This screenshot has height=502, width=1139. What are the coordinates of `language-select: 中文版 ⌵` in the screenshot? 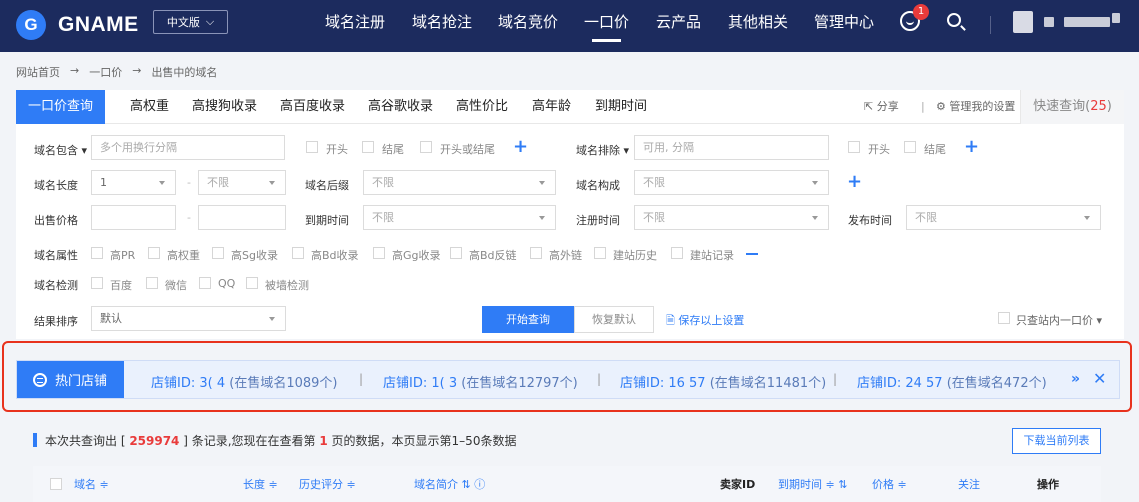 It's located at (190, 22).